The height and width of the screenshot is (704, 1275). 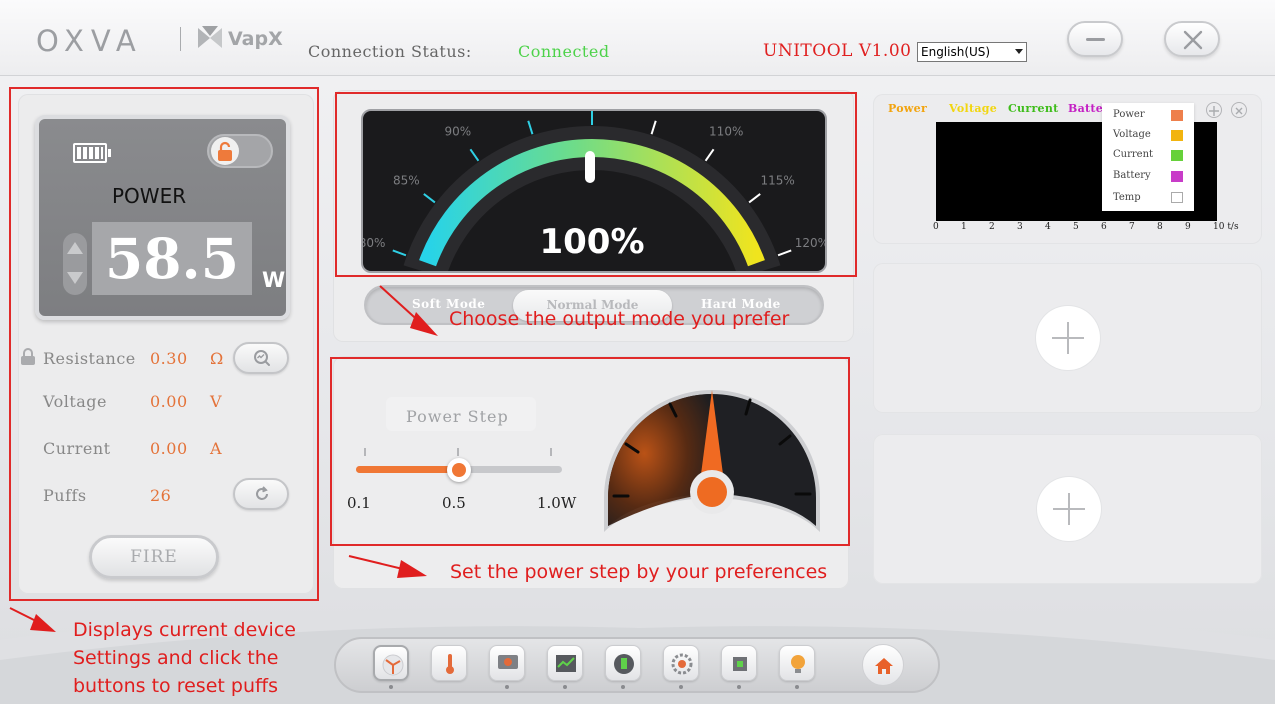 I want to click on puffs-value: 26, so click(x=161, y=495).